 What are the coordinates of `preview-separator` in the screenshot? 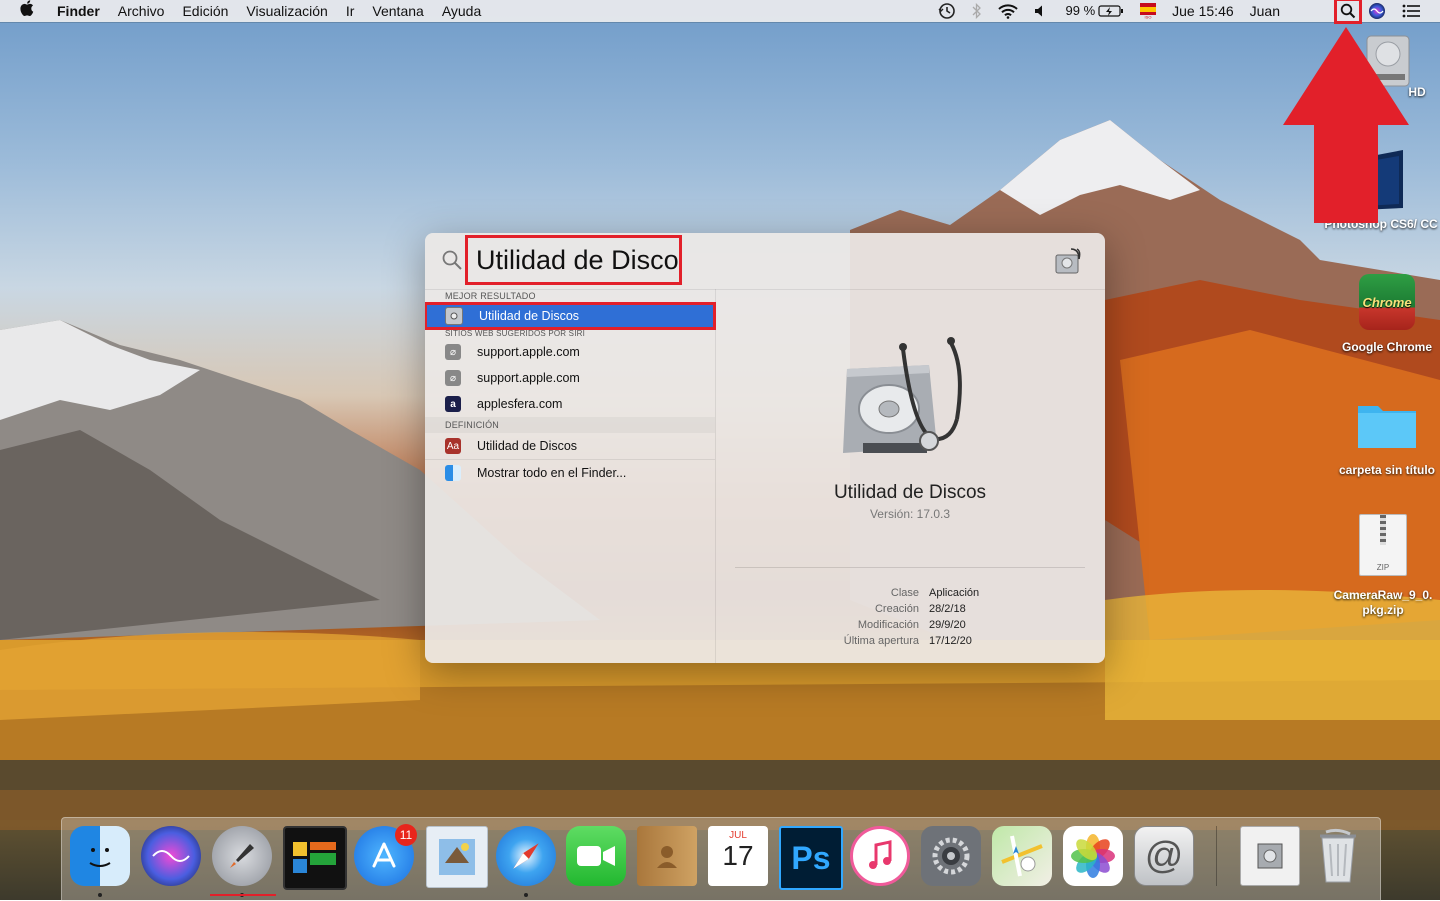 It's located at (910, 567).